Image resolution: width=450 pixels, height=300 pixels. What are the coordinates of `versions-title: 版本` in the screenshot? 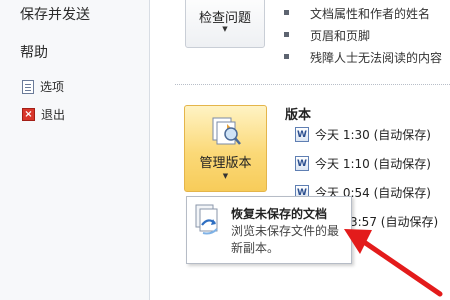 It's located at (298, 115).